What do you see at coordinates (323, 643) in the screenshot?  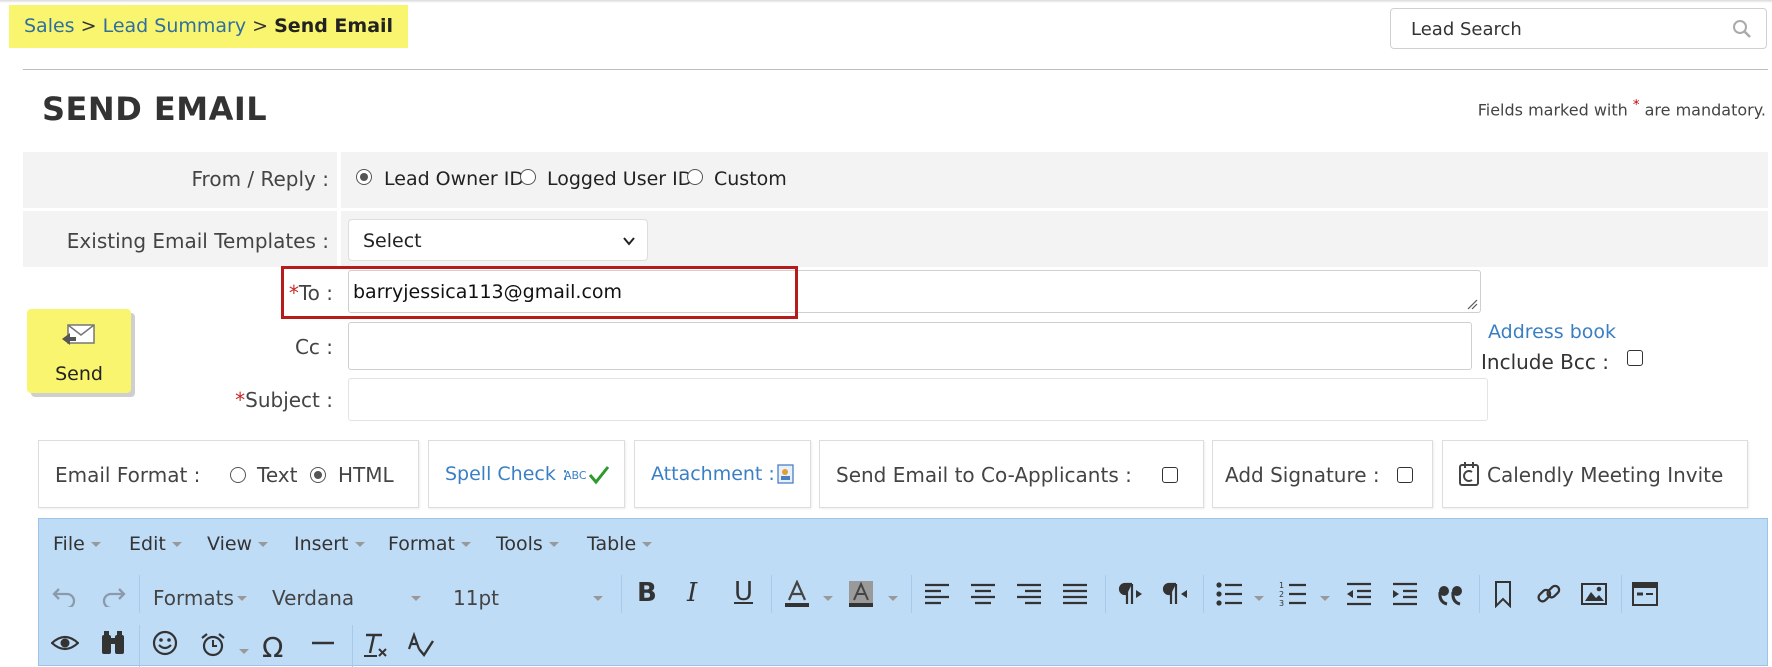 I see `horizontal-line-icon` at bounding box center [323, 643].